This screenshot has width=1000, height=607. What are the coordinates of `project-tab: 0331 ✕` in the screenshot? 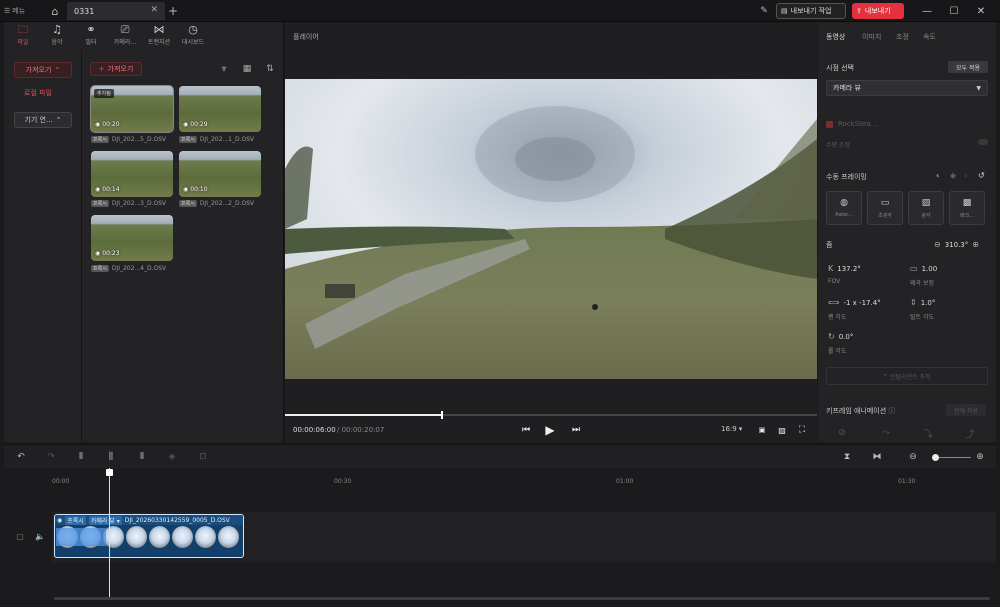 It's located at (116, 11).